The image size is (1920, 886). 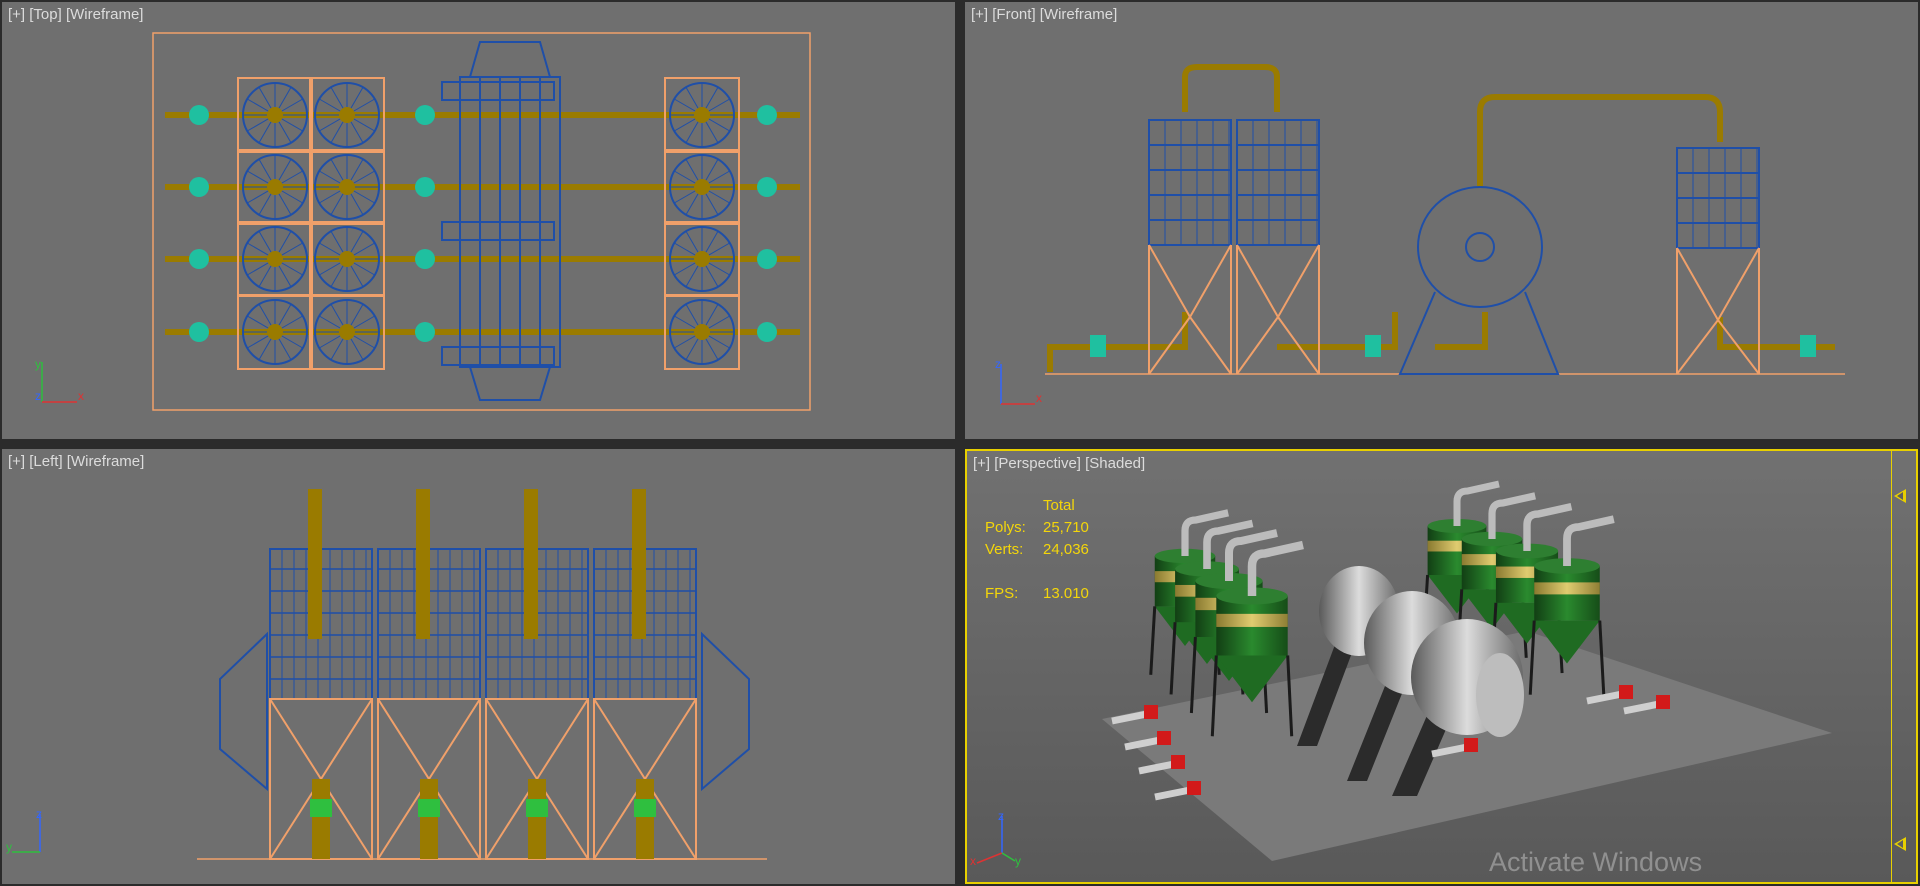 I want to click on polys-label: Polys:, so click(x=1005, y=527).